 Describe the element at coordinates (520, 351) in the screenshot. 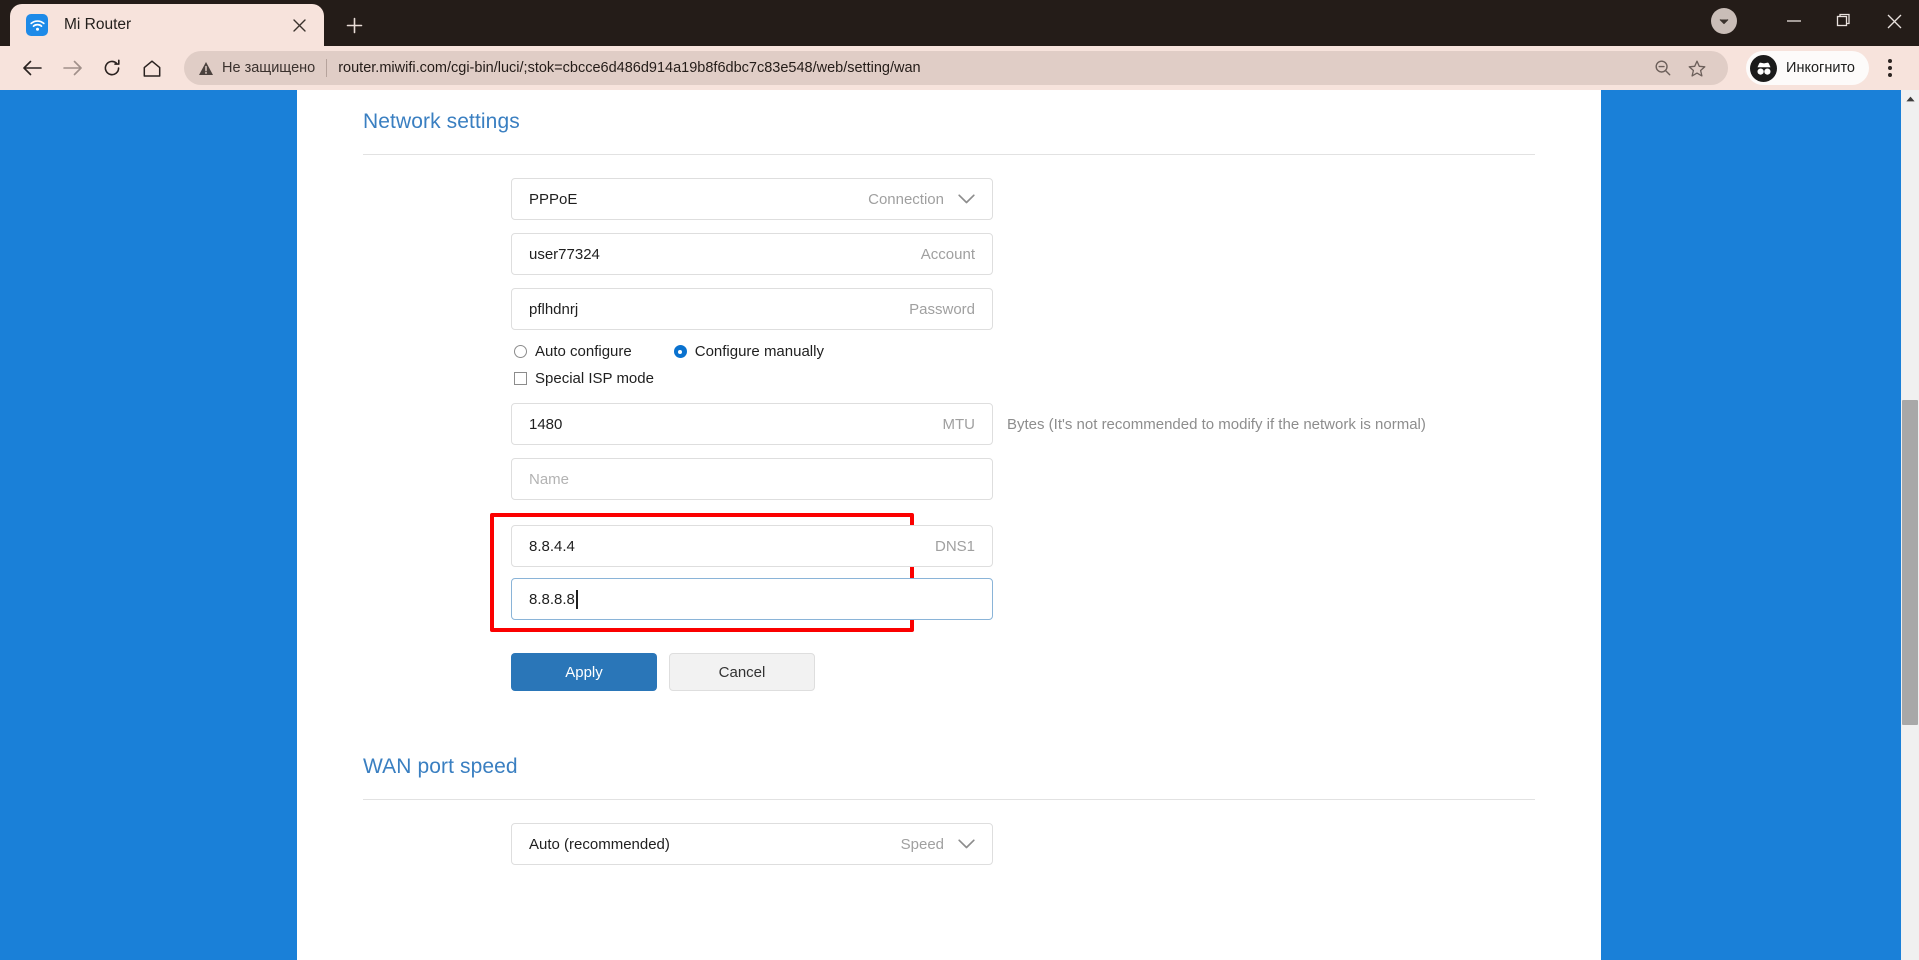

I see `radio-icon` at that location.